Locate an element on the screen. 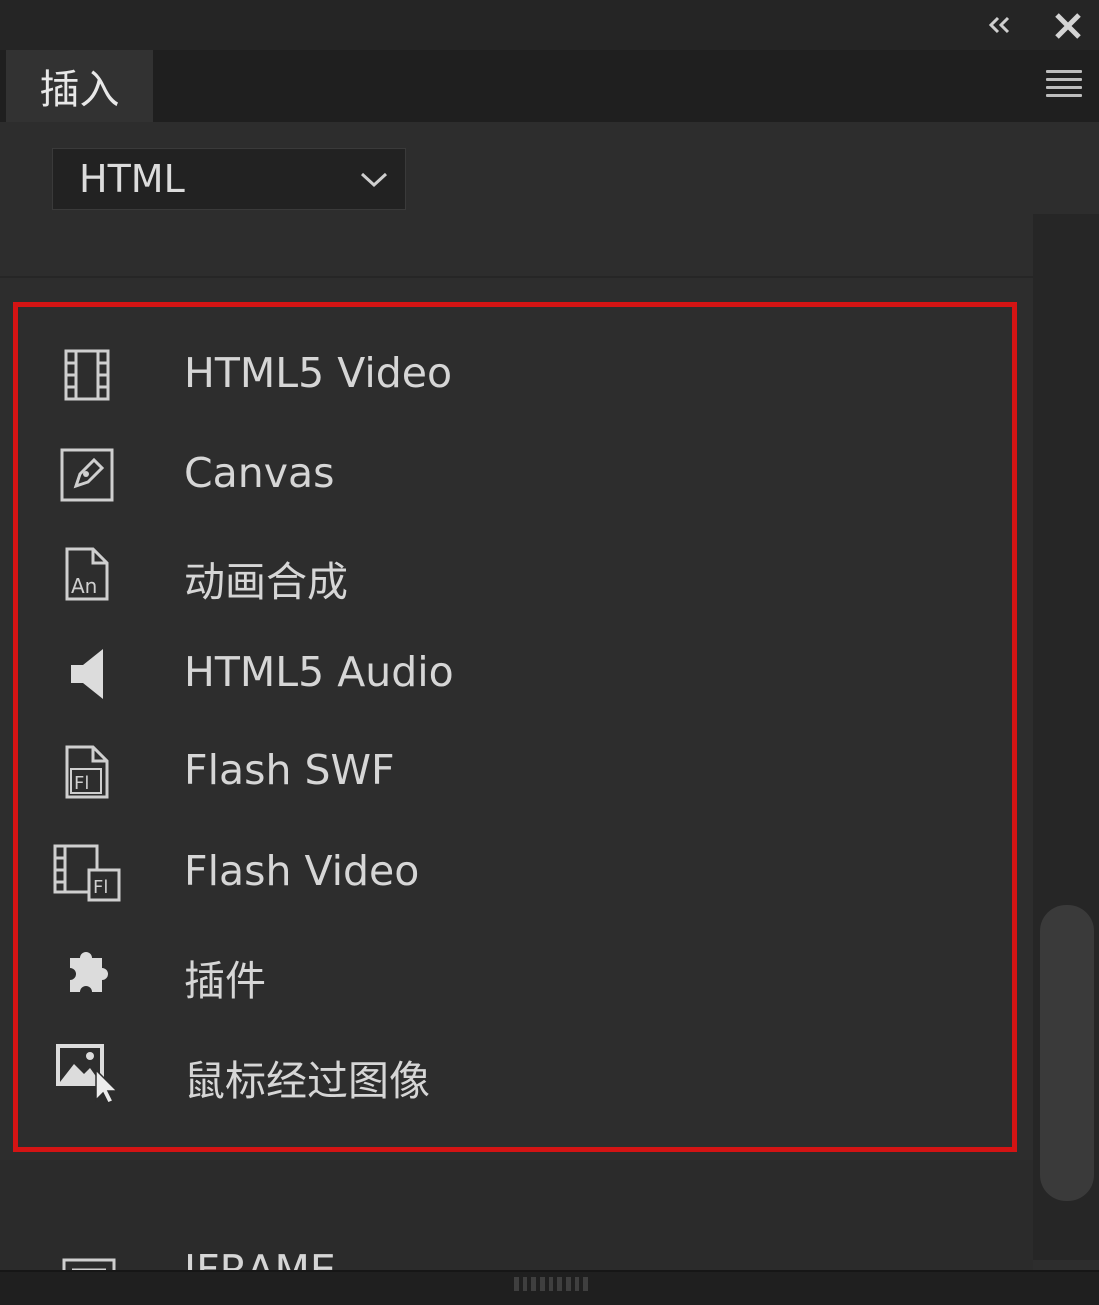 This screenshot has width=1099, height=1305. collapse-panel-button is located at coordinates (1000, 25).